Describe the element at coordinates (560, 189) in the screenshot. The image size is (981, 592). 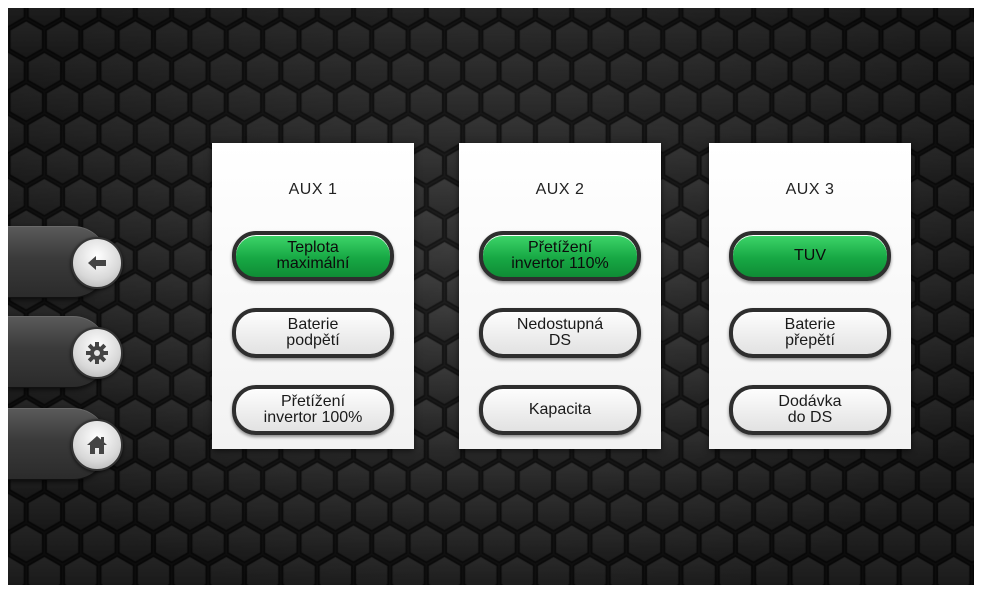
I see `aux2-title: AUX 2` at that location.